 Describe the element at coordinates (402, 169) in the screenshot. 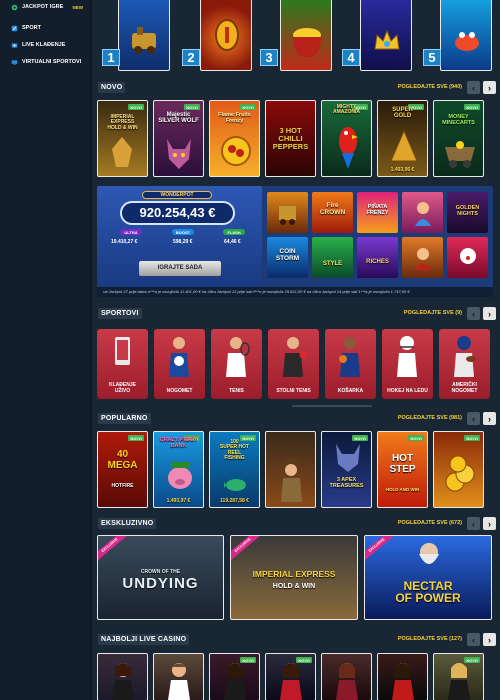

I see `jackpot-value: 1.493,96 €` at that location.